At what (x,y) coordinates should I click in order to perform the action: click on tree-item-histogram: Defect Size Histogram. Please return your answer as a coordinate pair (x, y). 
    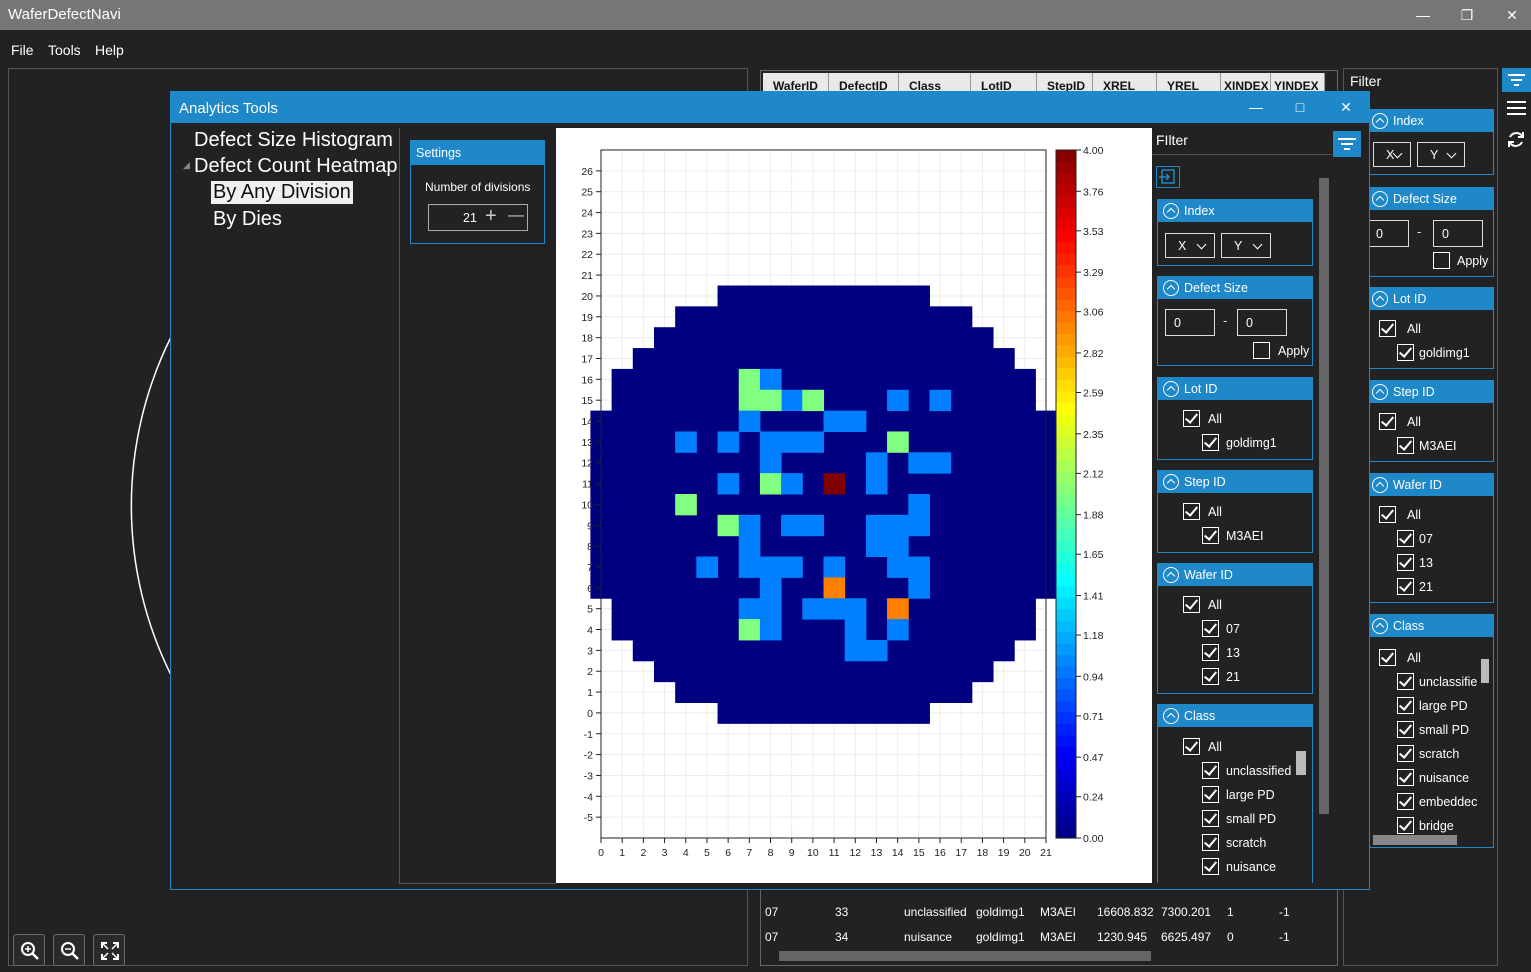
    Looking at the image, I should click on (293, 140).